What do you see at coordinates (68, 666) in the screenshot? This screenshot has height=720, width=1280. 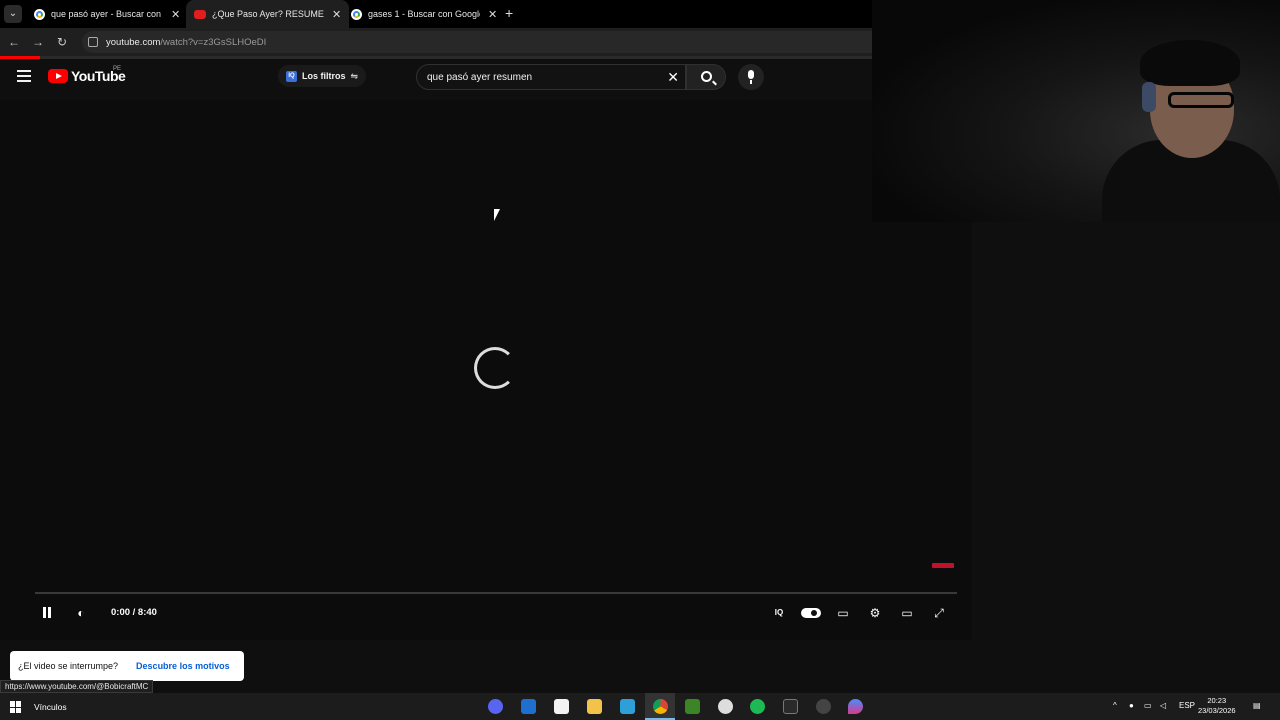 I see `notice-text: ¿El video se interrumpe?` at bounding box center [68, 666].